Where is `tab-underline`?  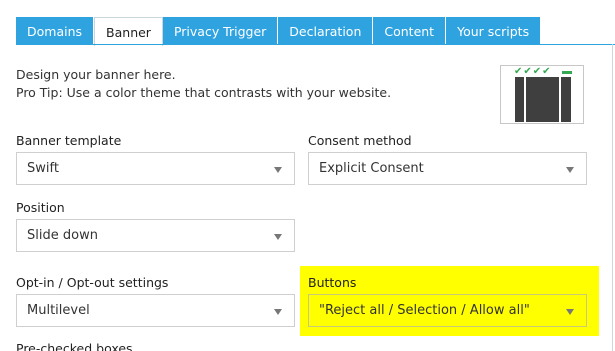 tab-underline is located at coordinates (315, 44).